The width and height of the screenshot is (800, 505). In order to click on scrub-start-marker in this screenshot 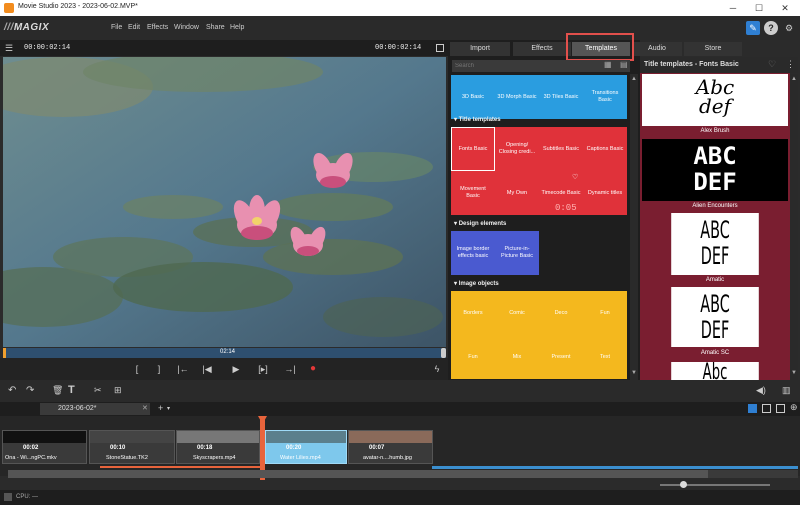, I will do `click(4, 353)`.